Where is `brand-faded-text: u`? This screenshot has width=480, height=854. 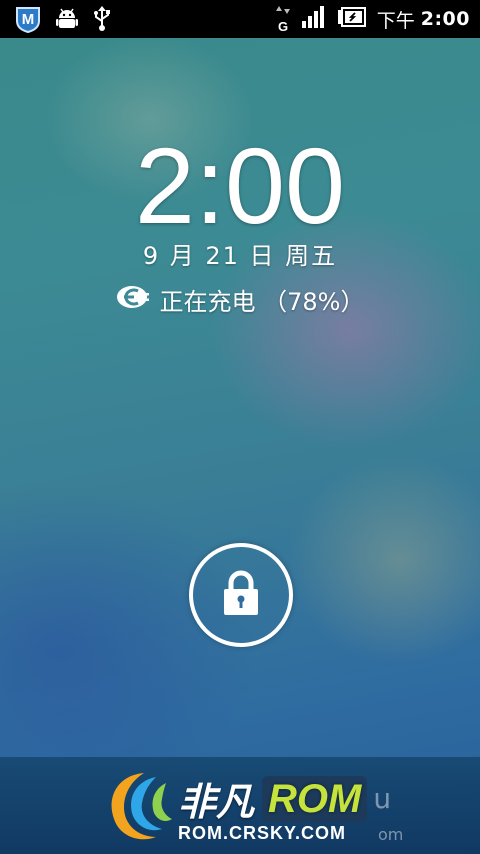
brand-faded-text: u is located at coordinates (382, 798).